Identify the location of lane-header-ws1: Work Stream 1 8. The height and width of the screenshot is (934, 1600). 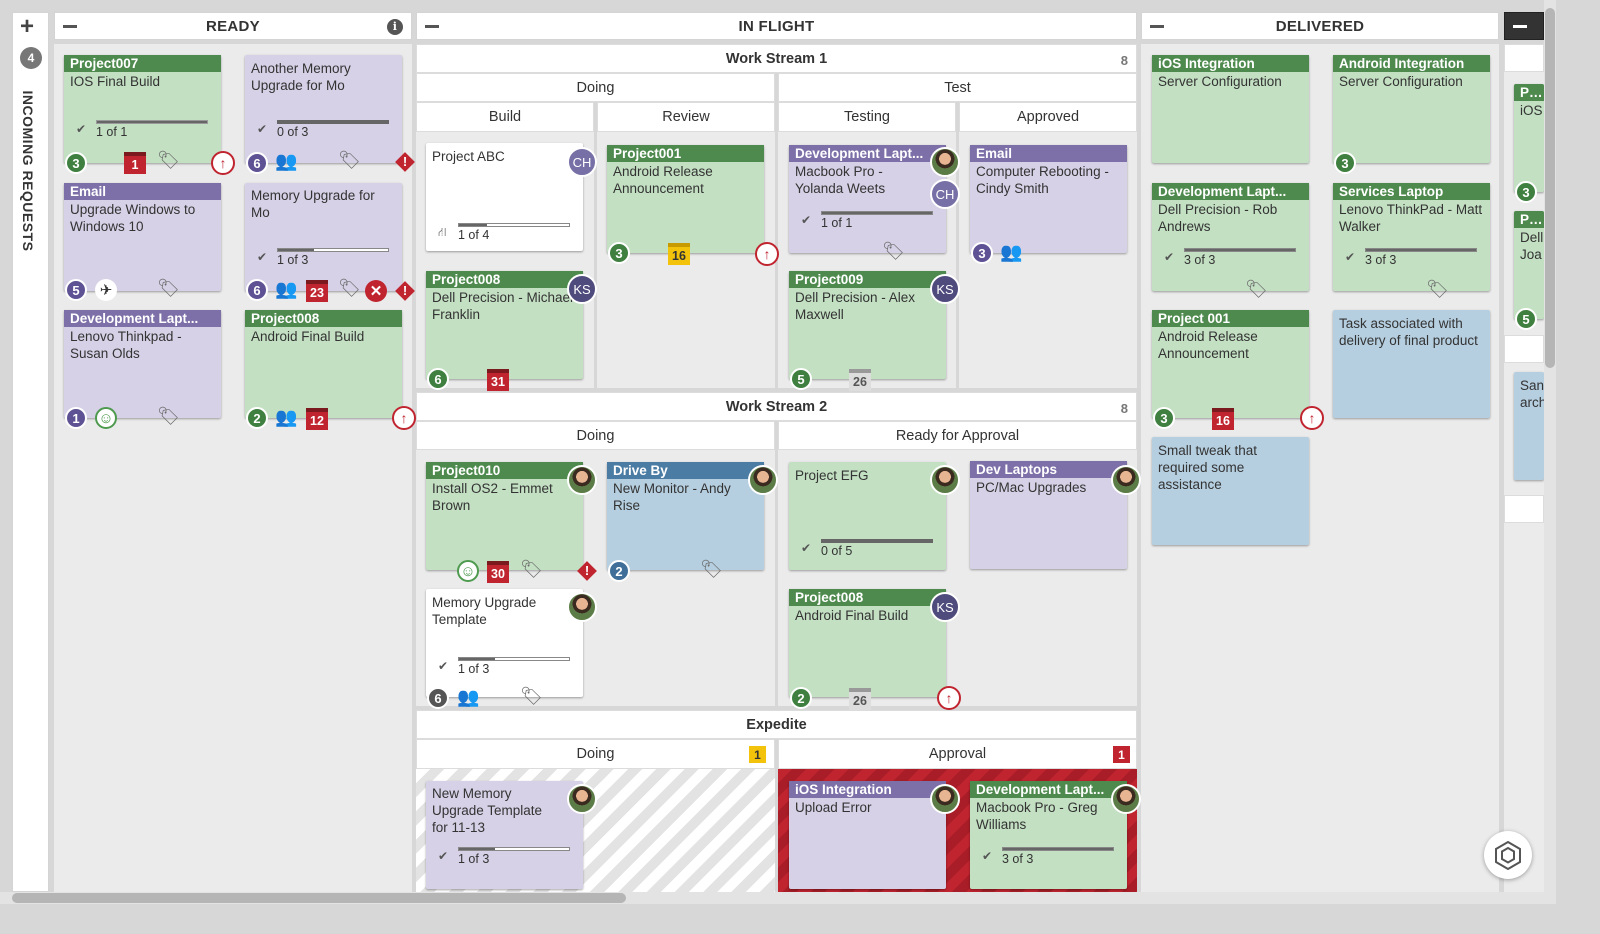
(776, 58).